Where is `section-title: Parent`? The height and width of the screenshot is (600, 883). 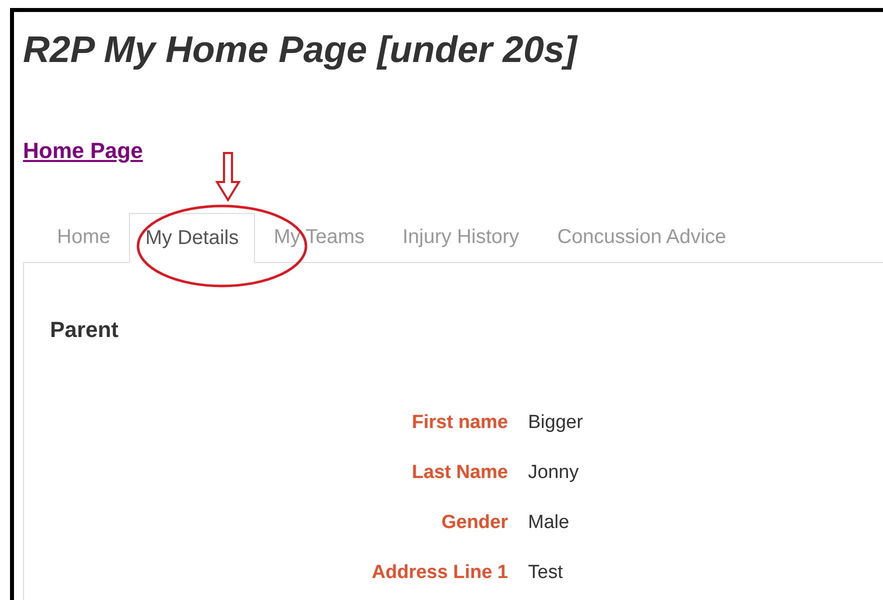
section-title: Parent is located at coordinates (84, 330).